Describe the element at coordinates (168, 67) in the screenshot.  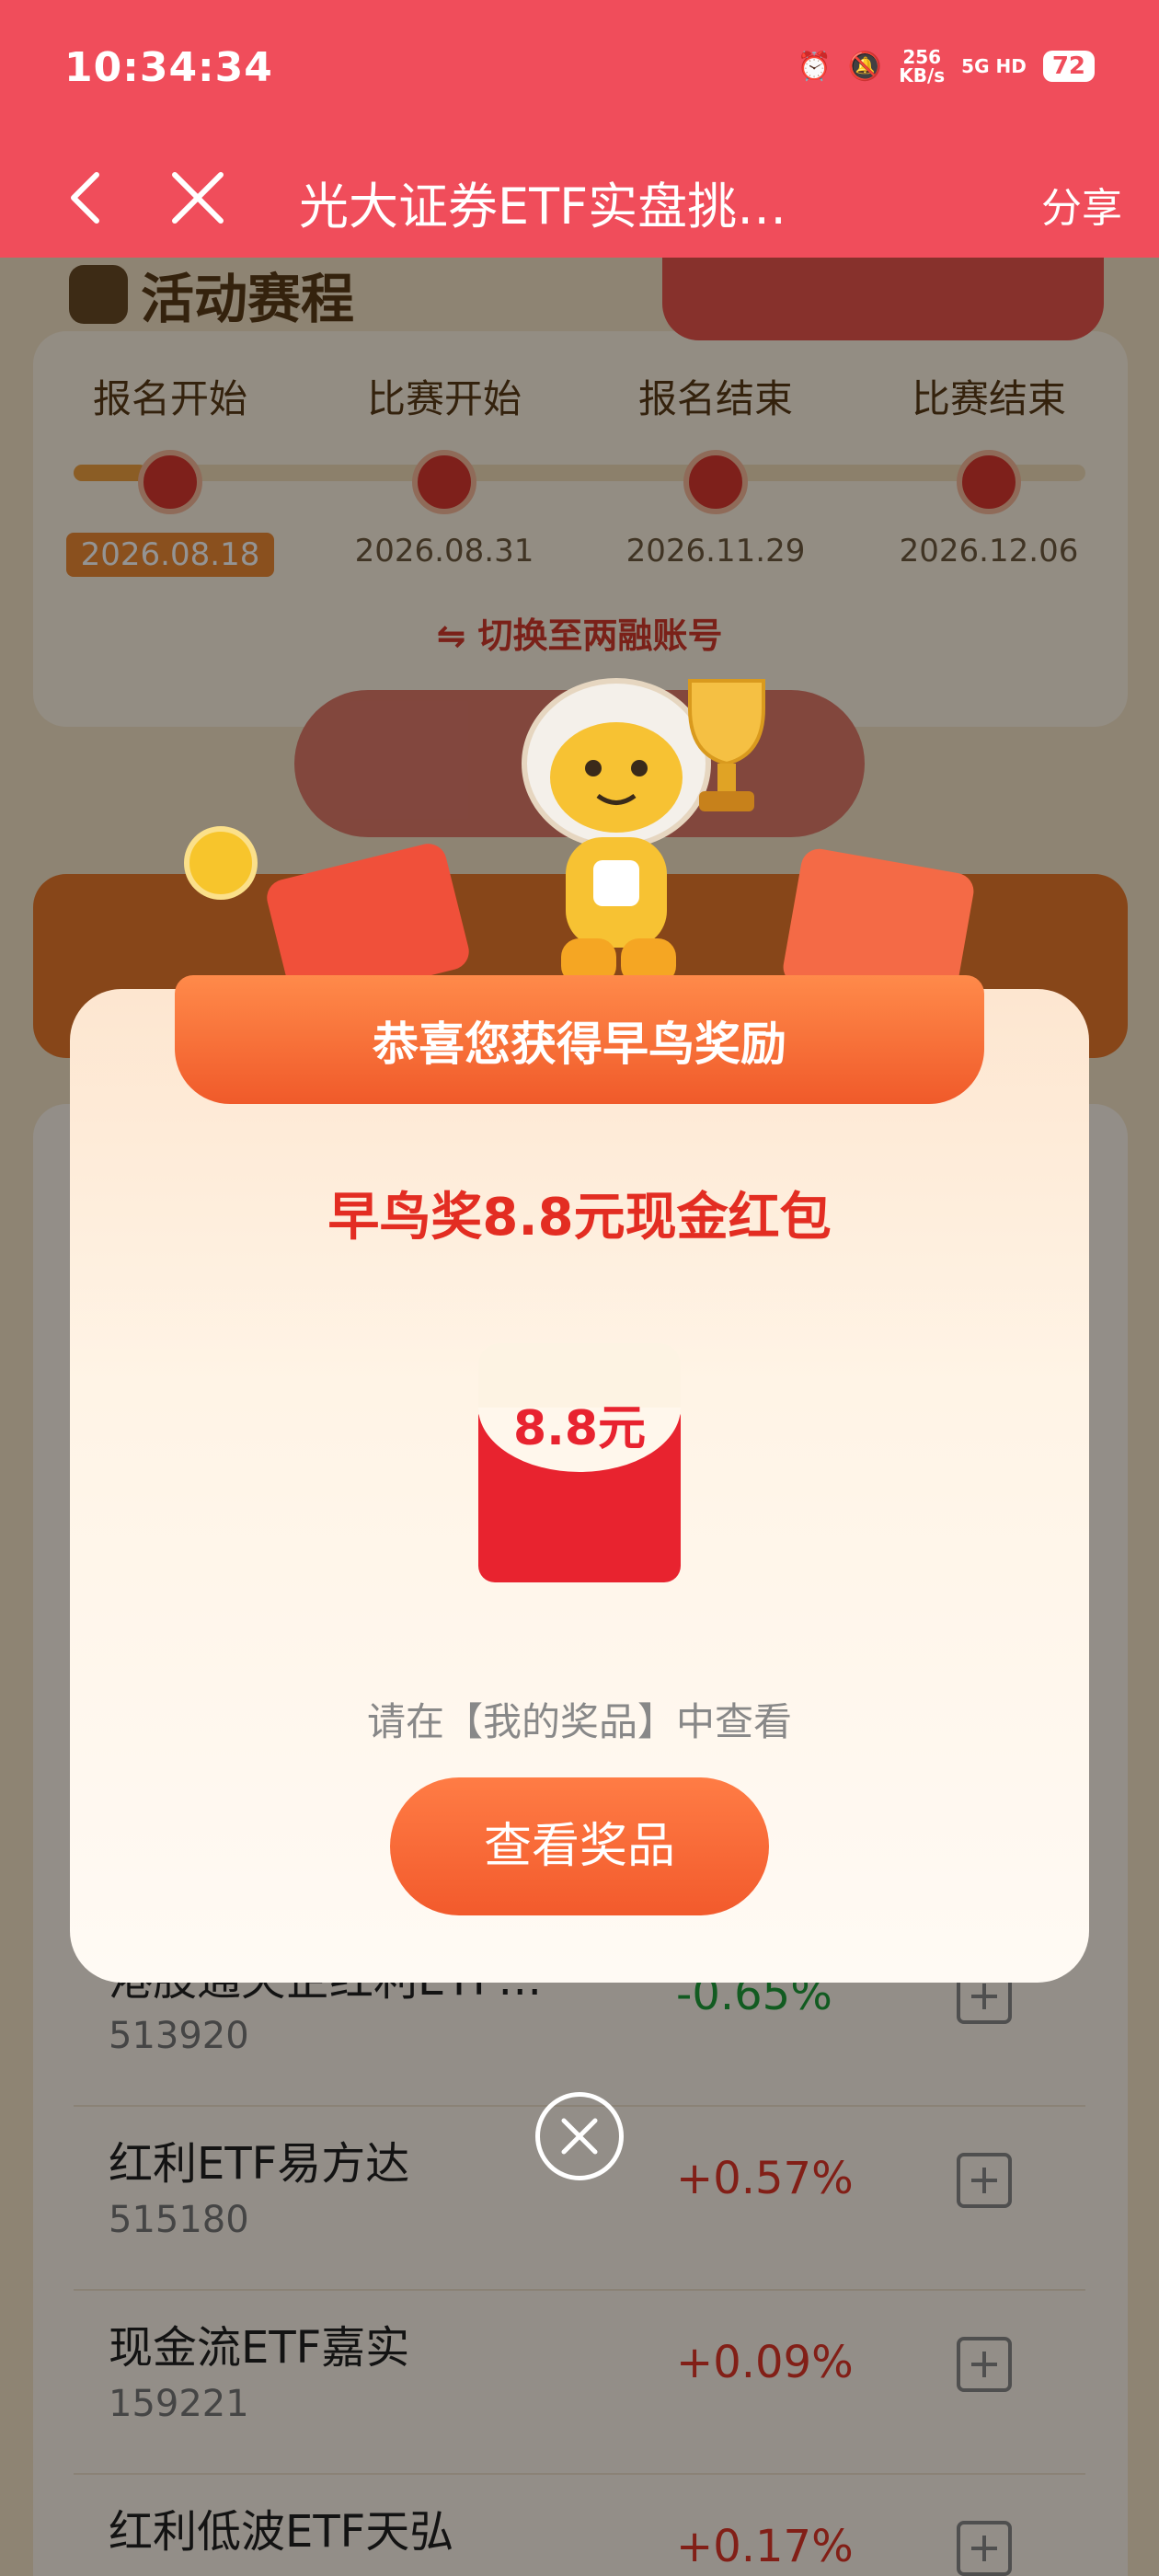
I see `status-time: 10:34:34` at that location.